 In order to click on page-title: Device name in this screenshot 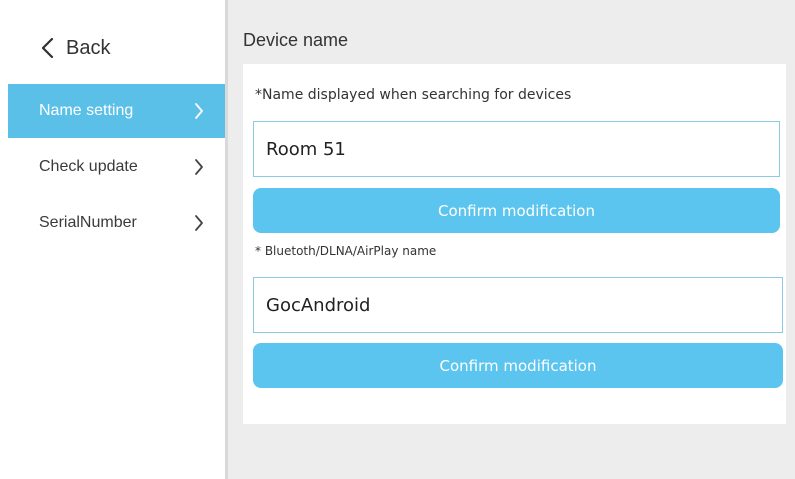, I will do `click(296, 40)`.